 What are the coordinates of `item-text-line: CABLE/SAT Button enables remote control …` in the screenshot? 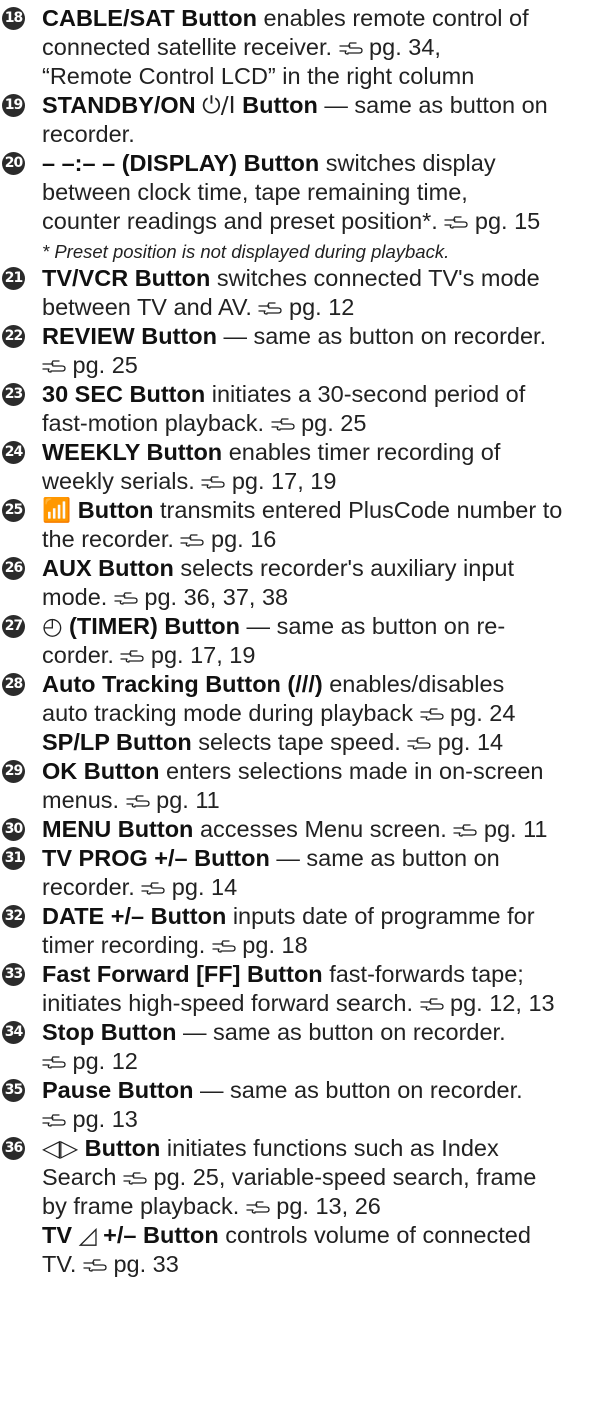 It's located at (320, 18).